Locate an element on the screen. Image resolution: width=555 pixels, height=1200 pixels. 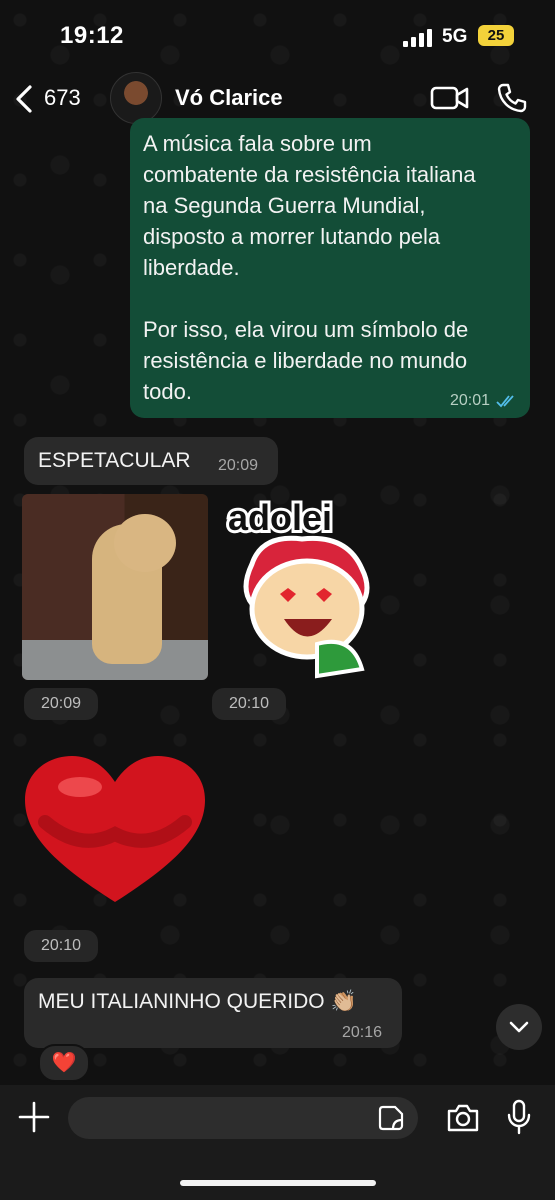
message-line: A música fala sobre um is located at coordinates (257, 143).